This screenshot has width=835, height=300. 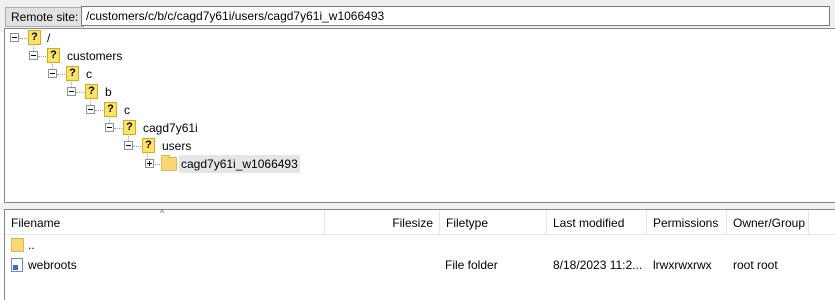 What do you see at coordinates (165, 222) in the screenshot?
I see `column-header-filename: Filename` at bounding box center [165, 222].